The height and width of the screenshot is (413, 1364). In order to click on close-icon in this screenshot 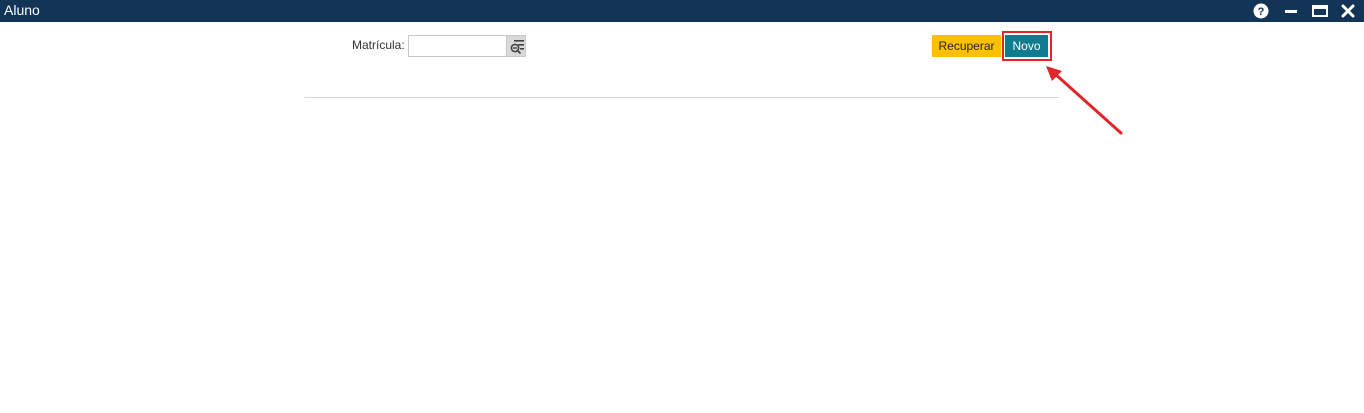, I will do `click(1348, 11)`.